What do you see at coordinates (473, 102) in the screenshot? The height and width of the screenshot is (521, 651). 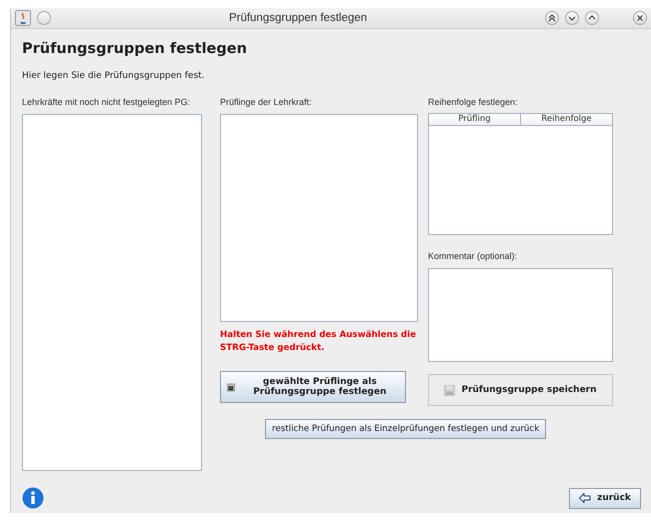 I see `order-label: Reihenfolge festlegen:` at bounding box center [473, 102].